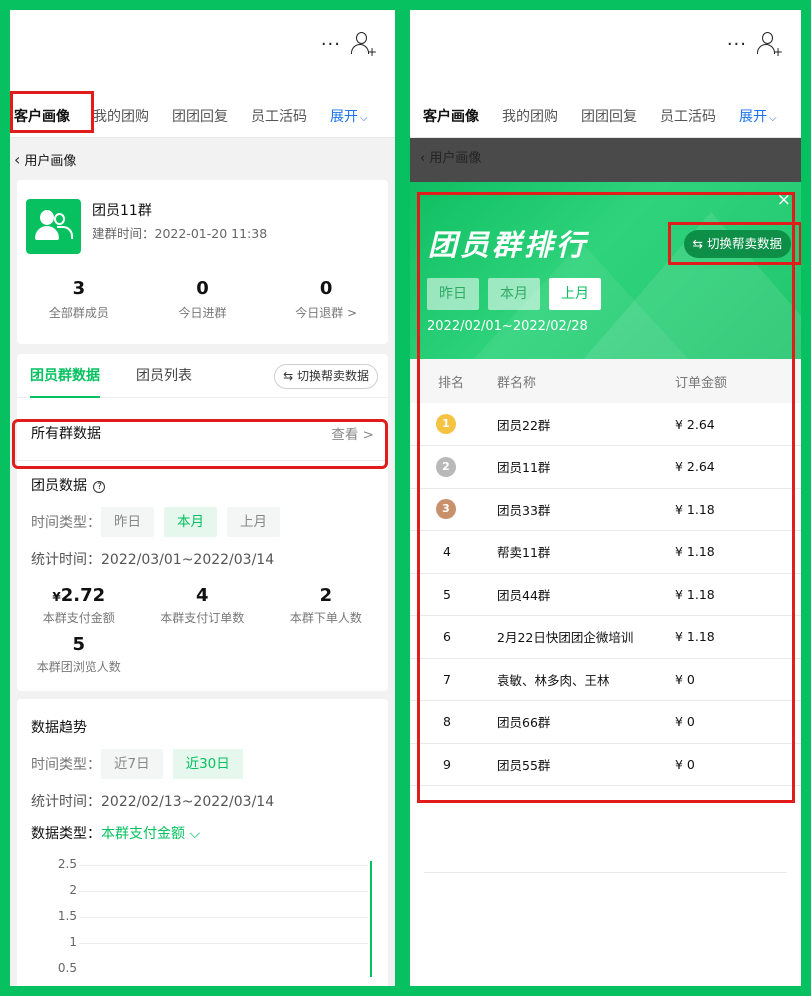 This screenshot has width=811, height=996. Describe the element at coordinates (132, 764) in the screenshot. I see `chip-7-days: 近7日` at that location.